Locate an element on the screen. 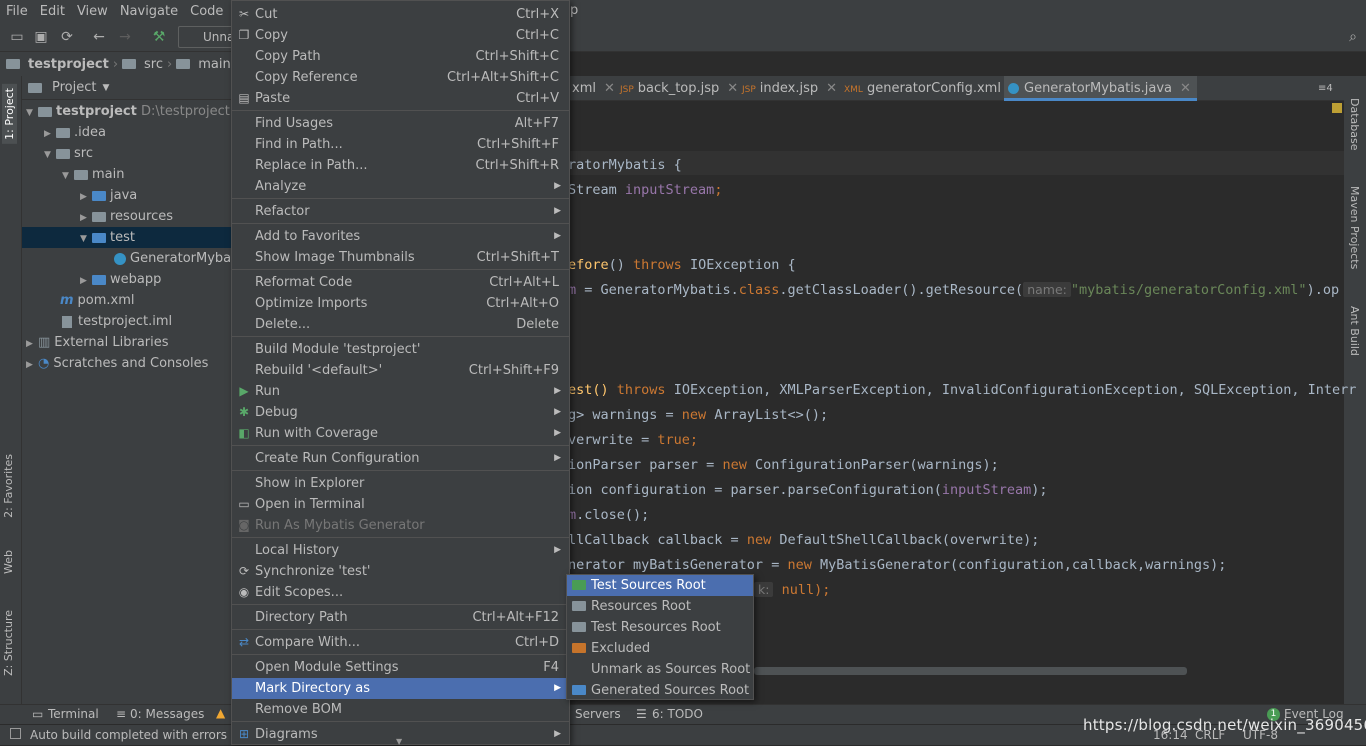 The height and width of the screenshot is (746, 1366). menu-item-mark-directory-as: Mark Directory as ▶ is located at coordinates (400, 688).